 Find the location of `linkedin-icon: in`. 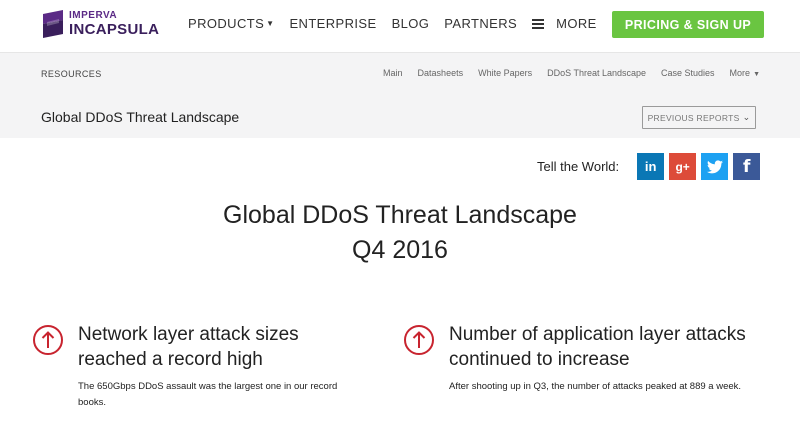

linkedin-icon: in is located at coordinates (651, 166).